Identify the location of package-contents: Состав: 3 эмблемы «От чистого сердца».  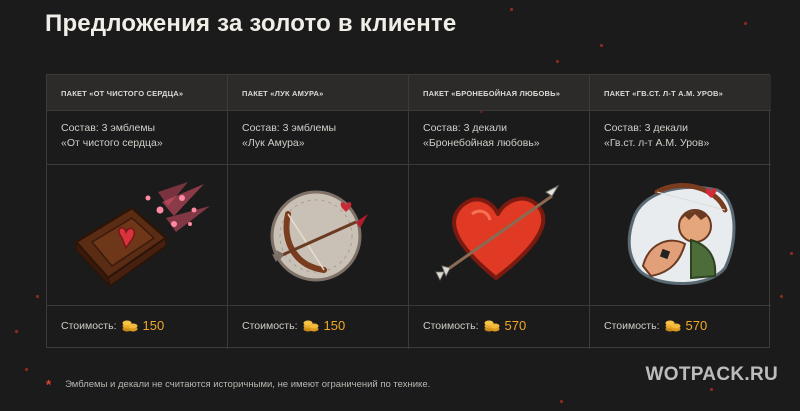
(137, 138).